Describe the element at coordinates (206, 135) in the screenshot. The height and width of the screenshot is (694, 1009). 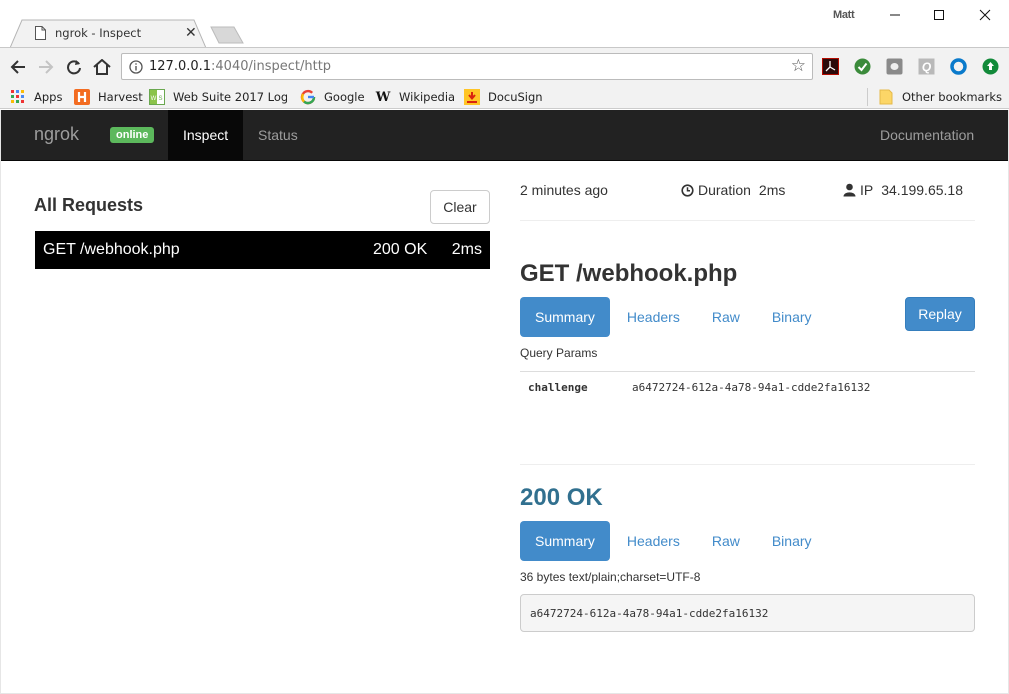
I see `nav-inspect: Inspect` at that location.